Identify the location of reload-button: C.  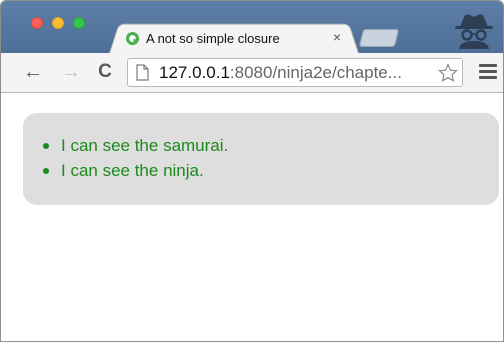
(105, 72).